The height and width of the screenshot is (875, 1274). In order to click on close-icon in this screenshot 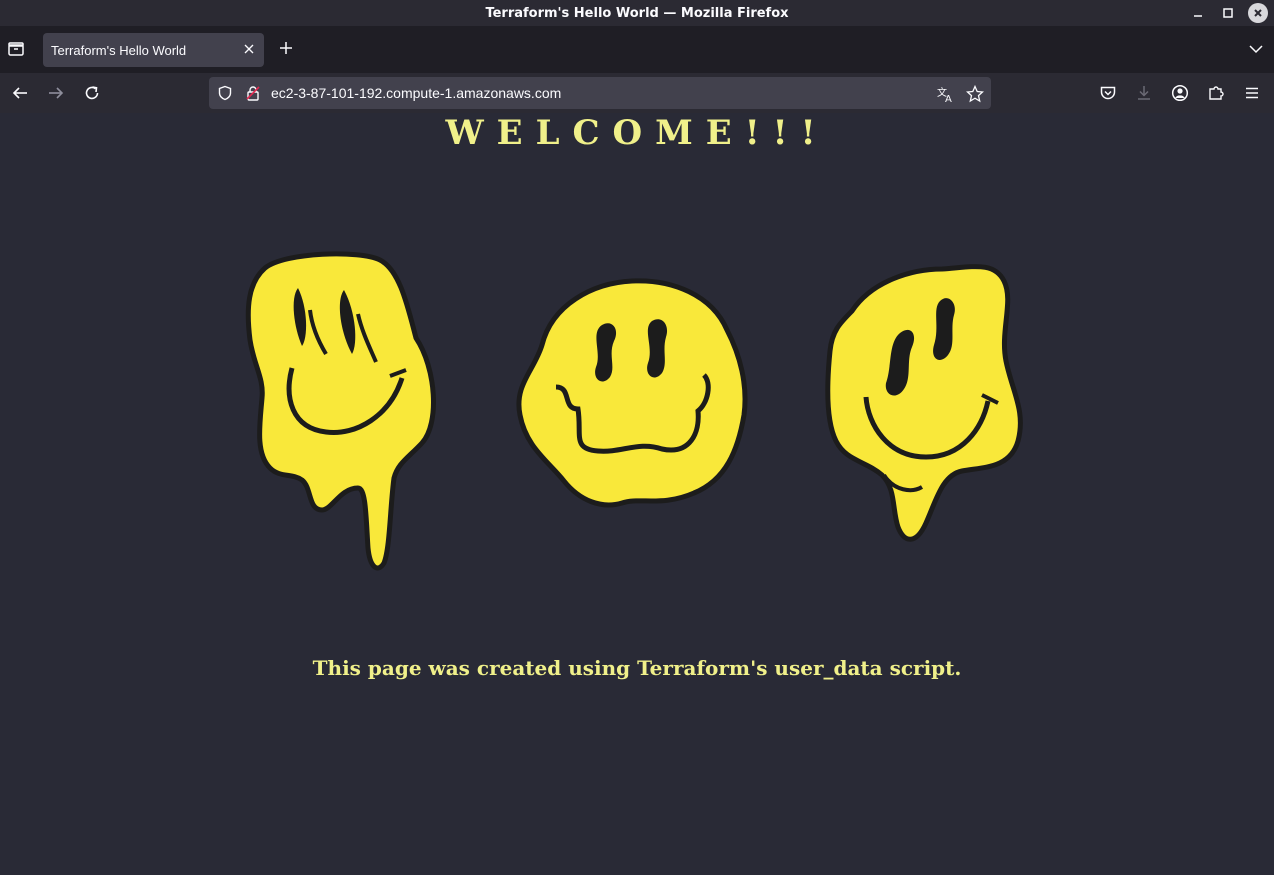, I will do `click(1258, 13)`.